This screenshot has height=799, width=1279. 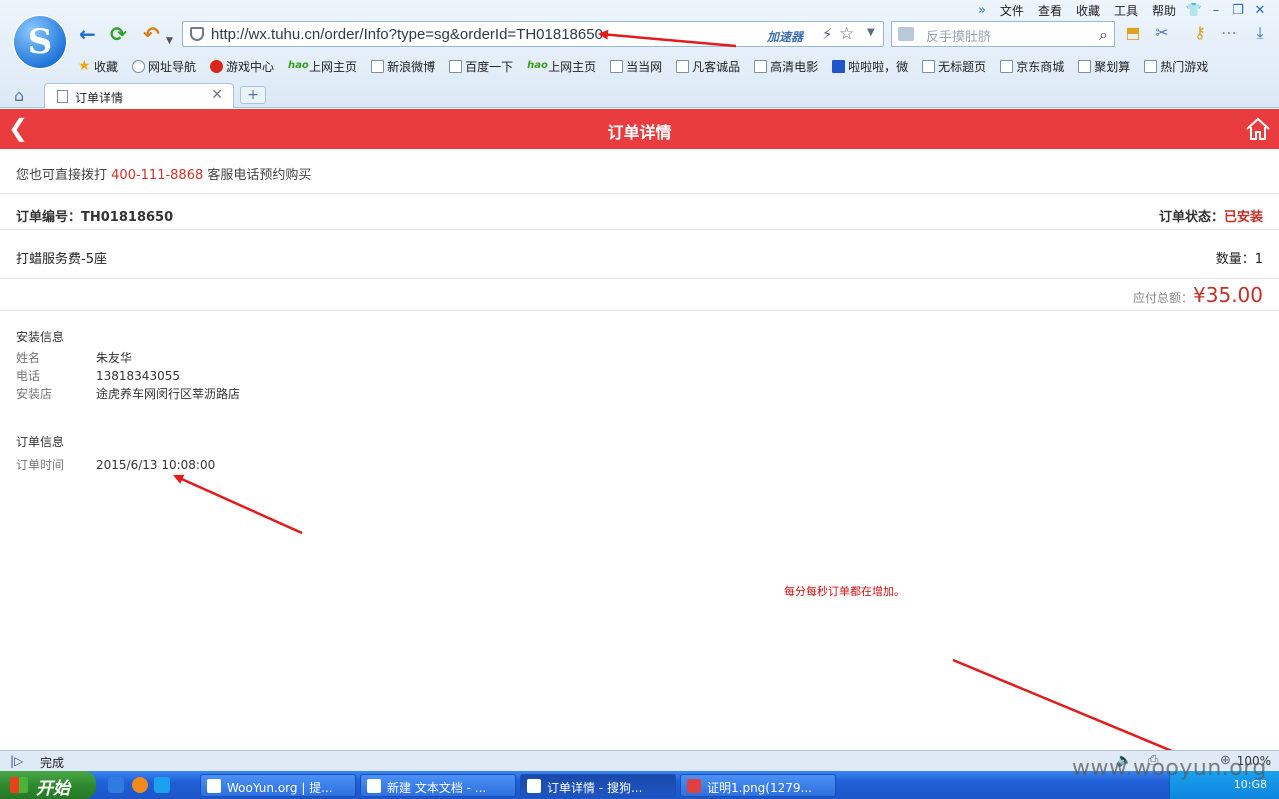 What do you see at coordinates (28, 376) in the screenshot?
I see `phone-label: 电话` at bounding box center [28, 376].